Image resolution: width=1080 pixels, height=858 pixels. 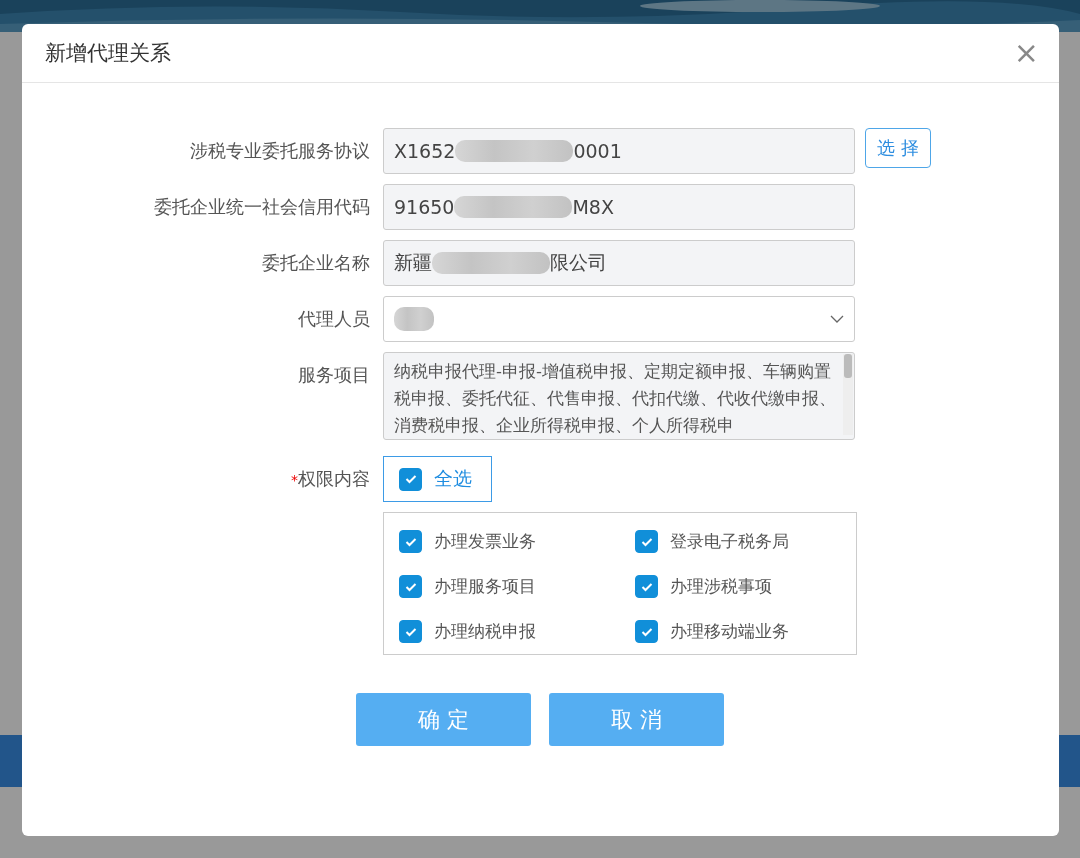 What do you see at coordinates (735, 586) in the screenshot?
I see `permission-checkbox: 办理涉税事项` at bounding box center [735, 586].